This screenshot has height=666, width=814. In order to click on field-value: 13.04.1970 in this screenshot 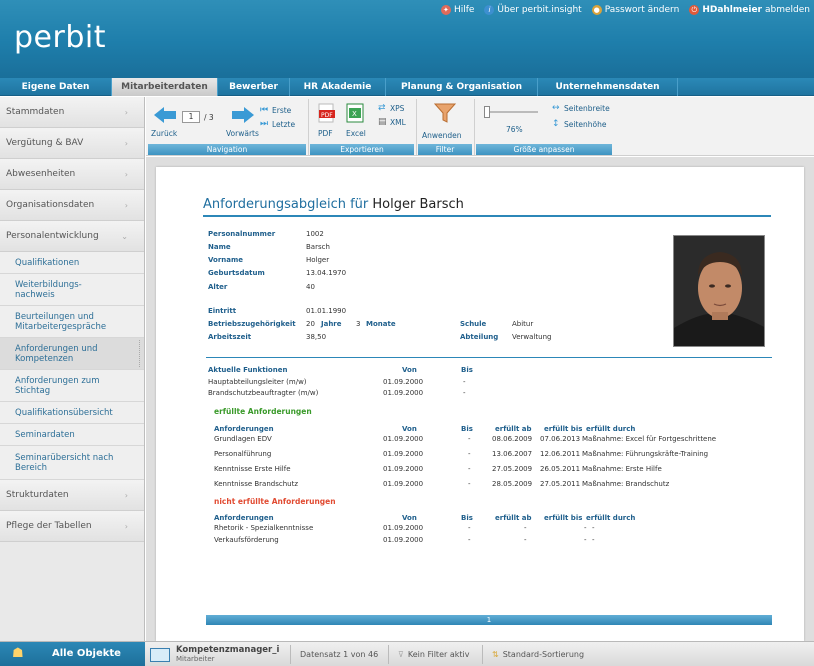, I will do `click(326, 273)`.